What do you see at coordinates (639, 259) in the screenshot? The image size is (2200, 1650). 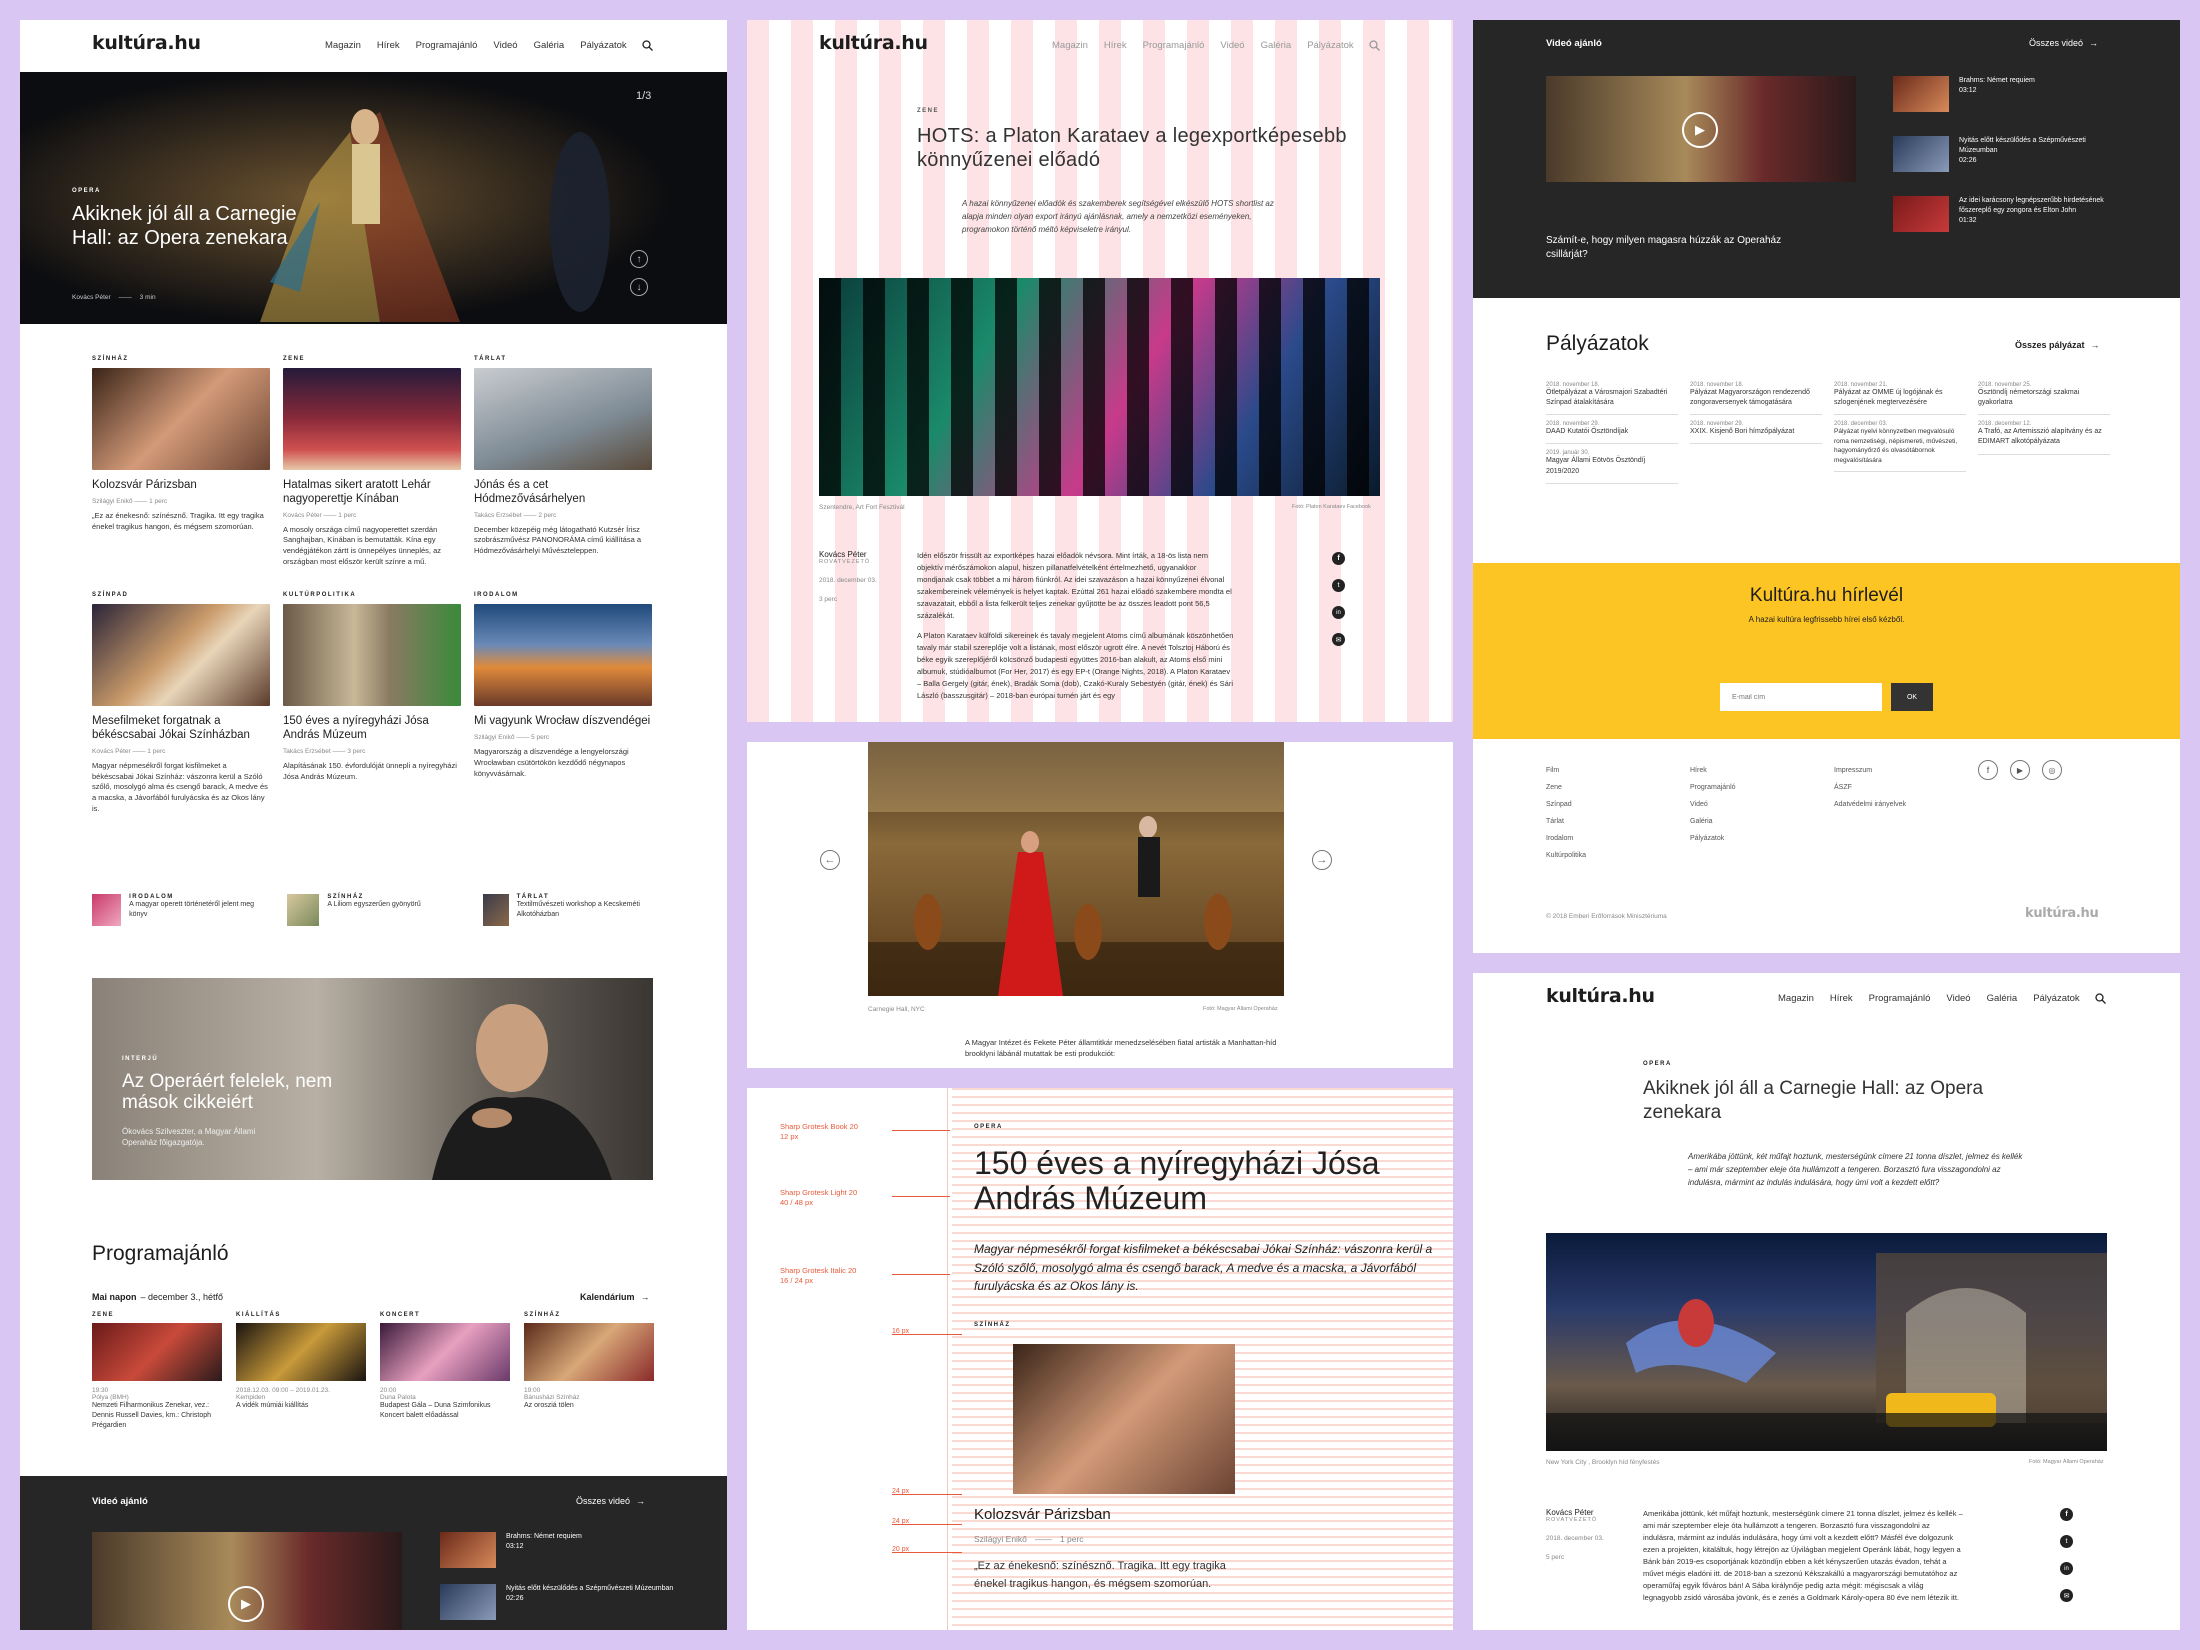 I see `slide-up-button: ↑` at bounding box center [639, 259].